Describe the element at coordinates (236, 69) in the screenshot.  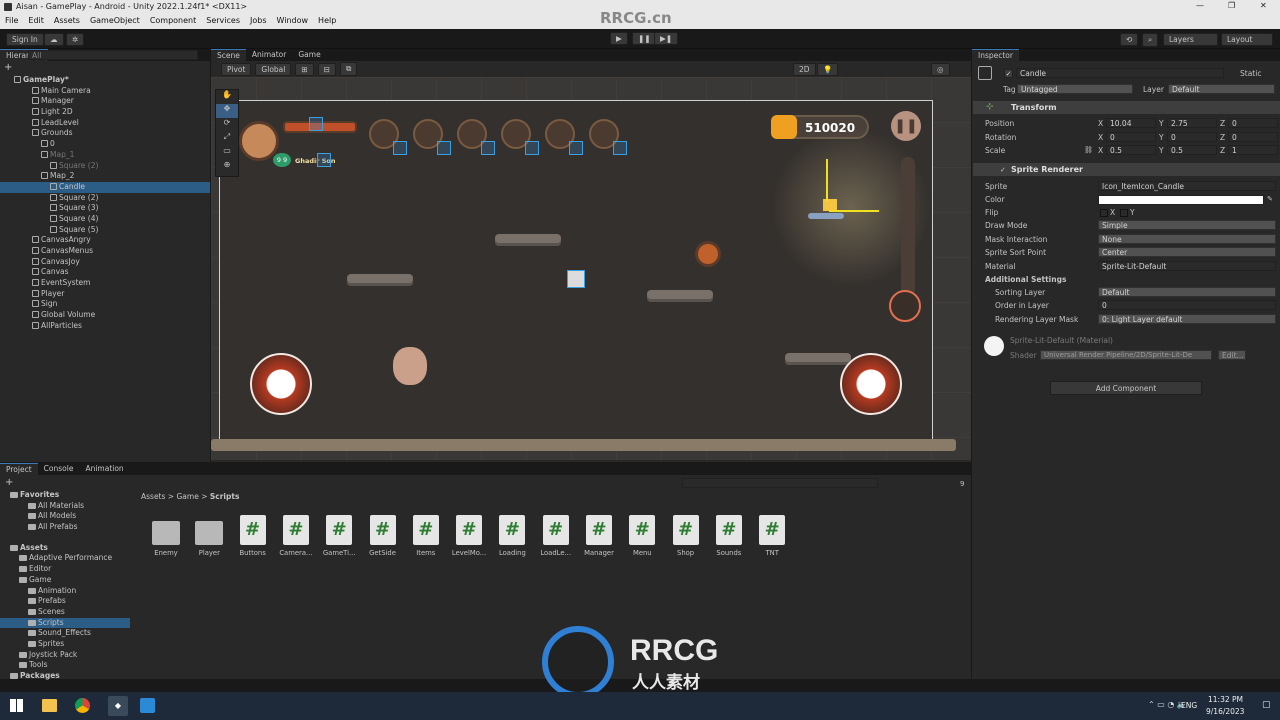
I see `pivot-dropdown: Pivot` at that location.